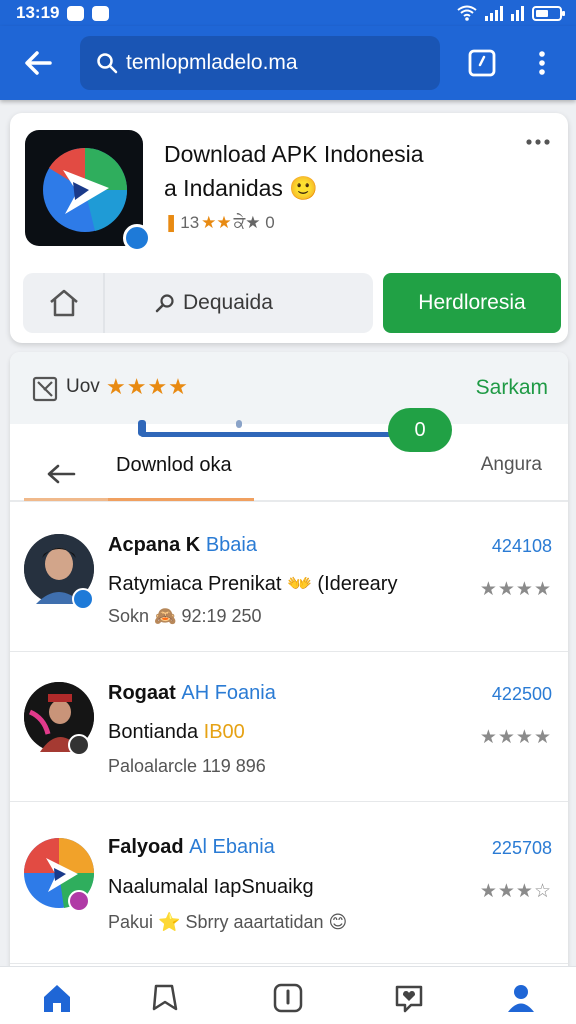 The width and height of the screenshot is (576, 1024). I want to click on item-meta: Pakui ⭐ Sbrry aaartatidan 😊, so click(228, 922).